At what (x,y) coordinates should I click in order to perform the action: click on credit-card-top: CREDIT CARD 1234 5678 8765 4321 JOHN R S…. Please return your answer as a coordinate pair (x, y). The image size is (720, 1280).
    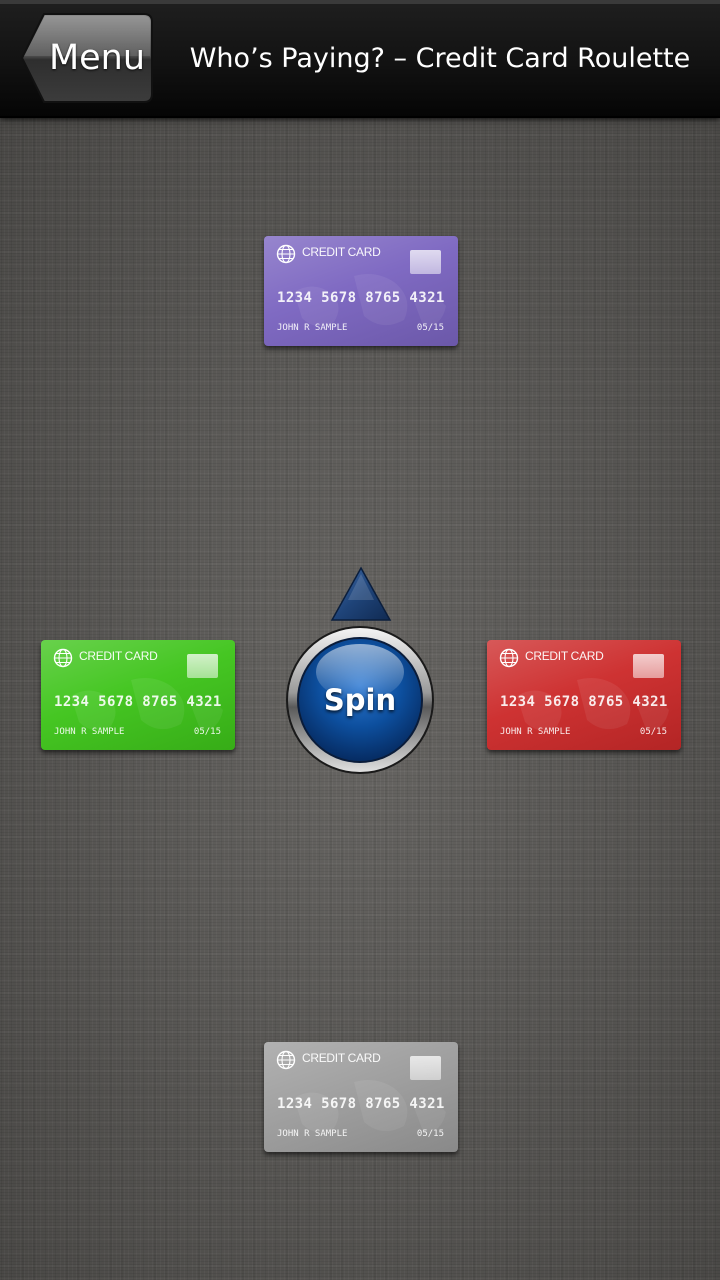
    Looking at the image, I should click on (361, 291).